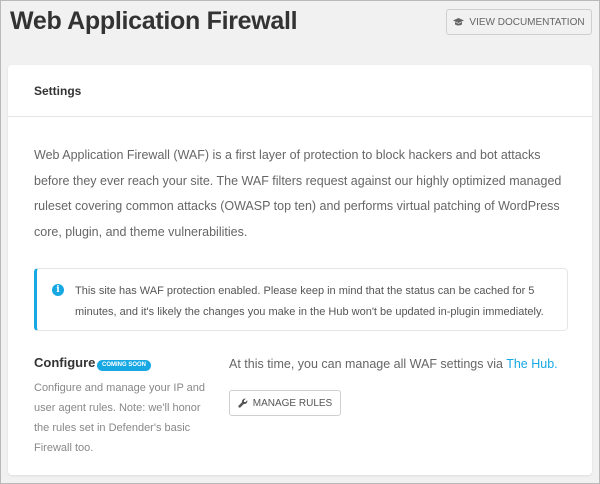  Describe the element at coordinates (300, 91) in the screenshot. I see `card-header: Settings` at that location.